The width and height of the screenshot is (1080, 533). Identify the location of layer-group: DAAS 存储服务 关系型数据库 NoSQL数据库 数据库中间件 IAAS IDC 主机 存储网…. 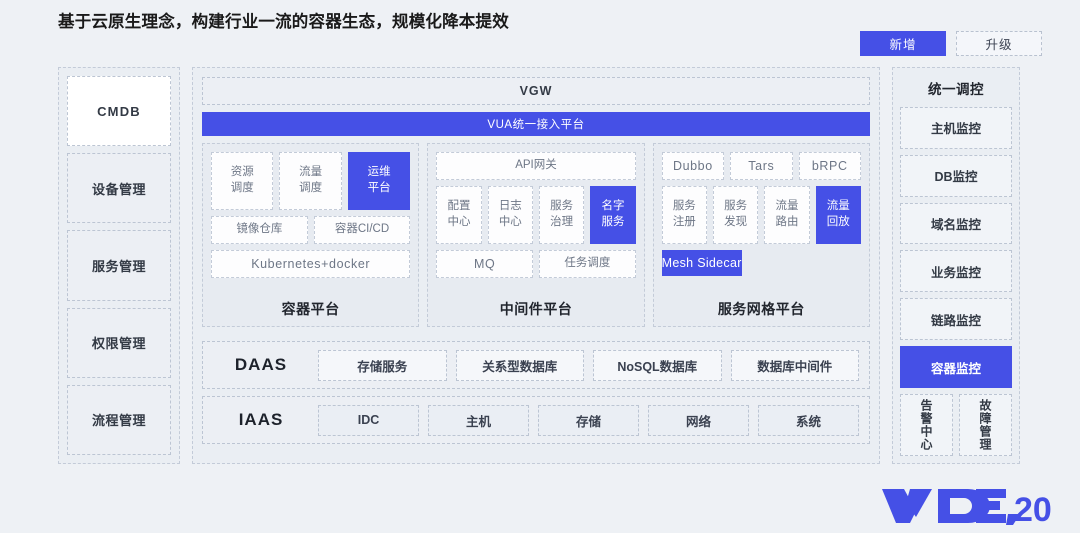
(536, 389).